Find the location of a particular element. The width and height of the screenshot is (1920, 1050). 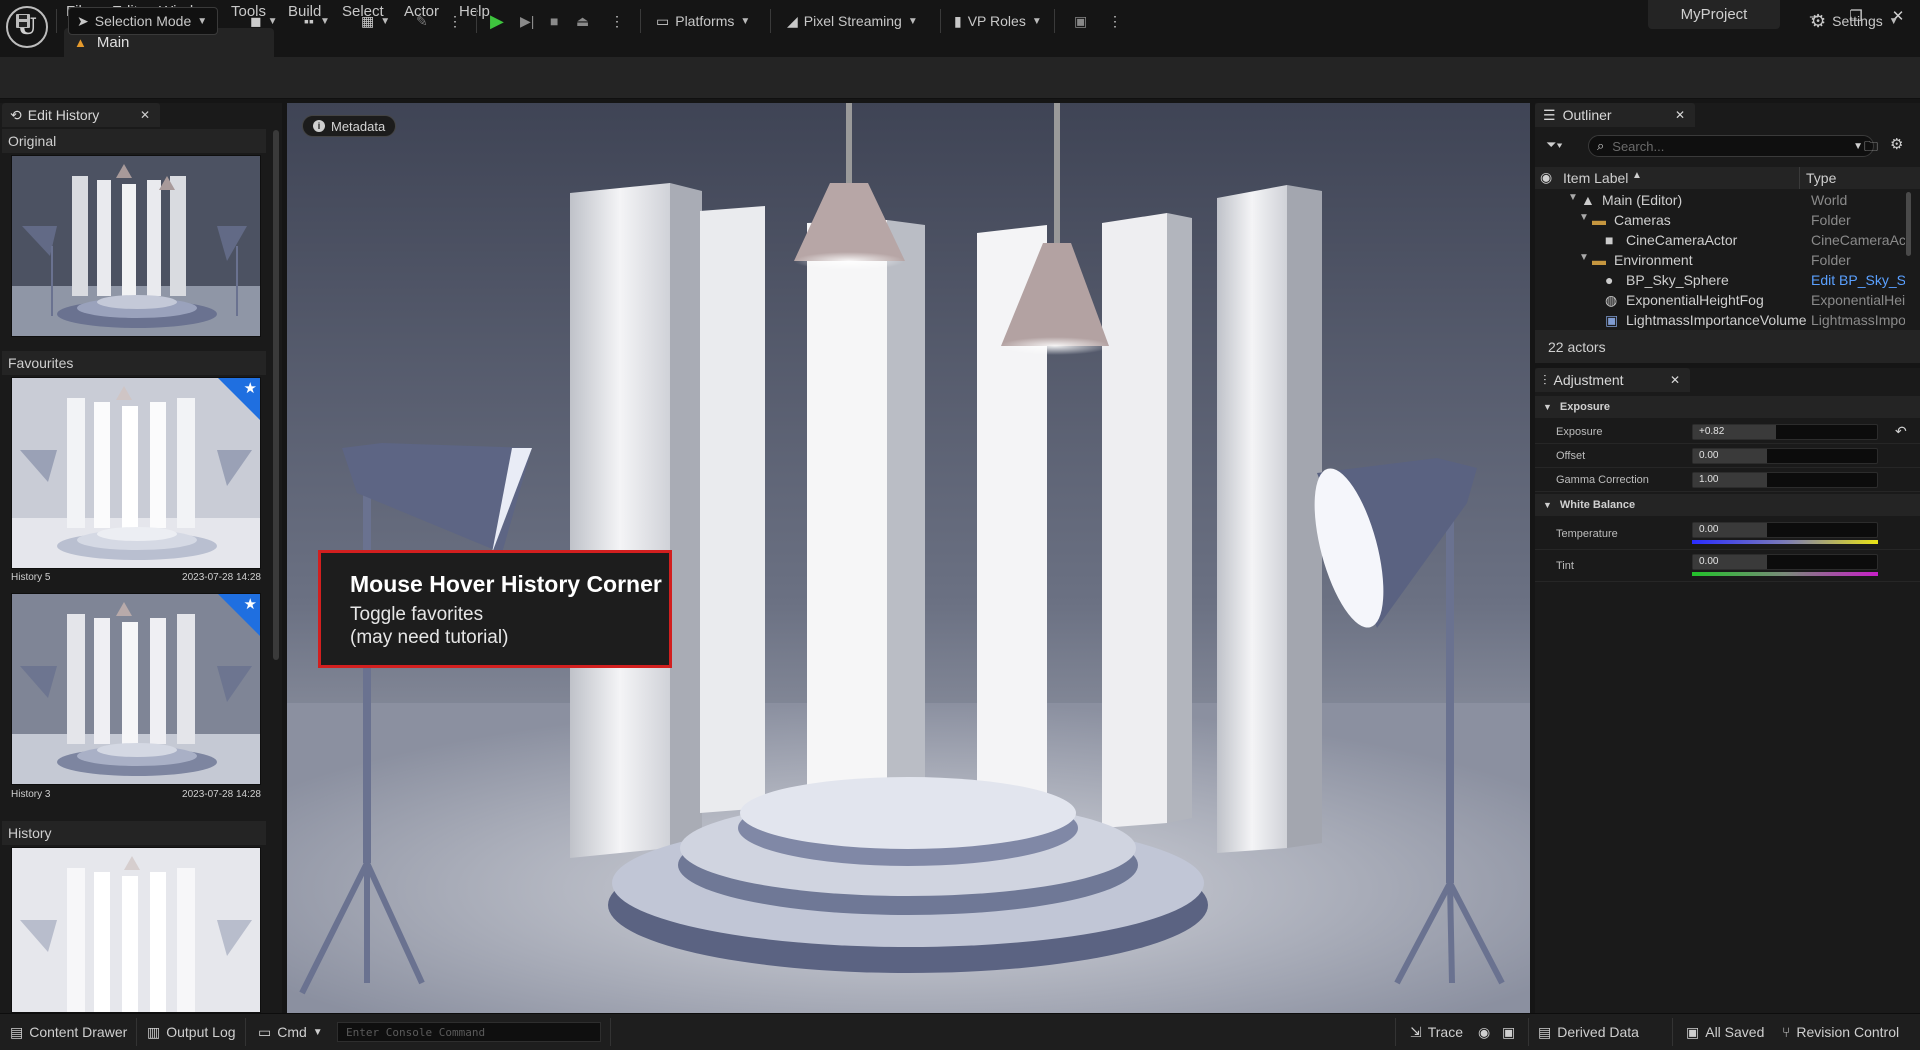

favourite-thumbnail-history-3: ★ is located at coordinates (136, 689).